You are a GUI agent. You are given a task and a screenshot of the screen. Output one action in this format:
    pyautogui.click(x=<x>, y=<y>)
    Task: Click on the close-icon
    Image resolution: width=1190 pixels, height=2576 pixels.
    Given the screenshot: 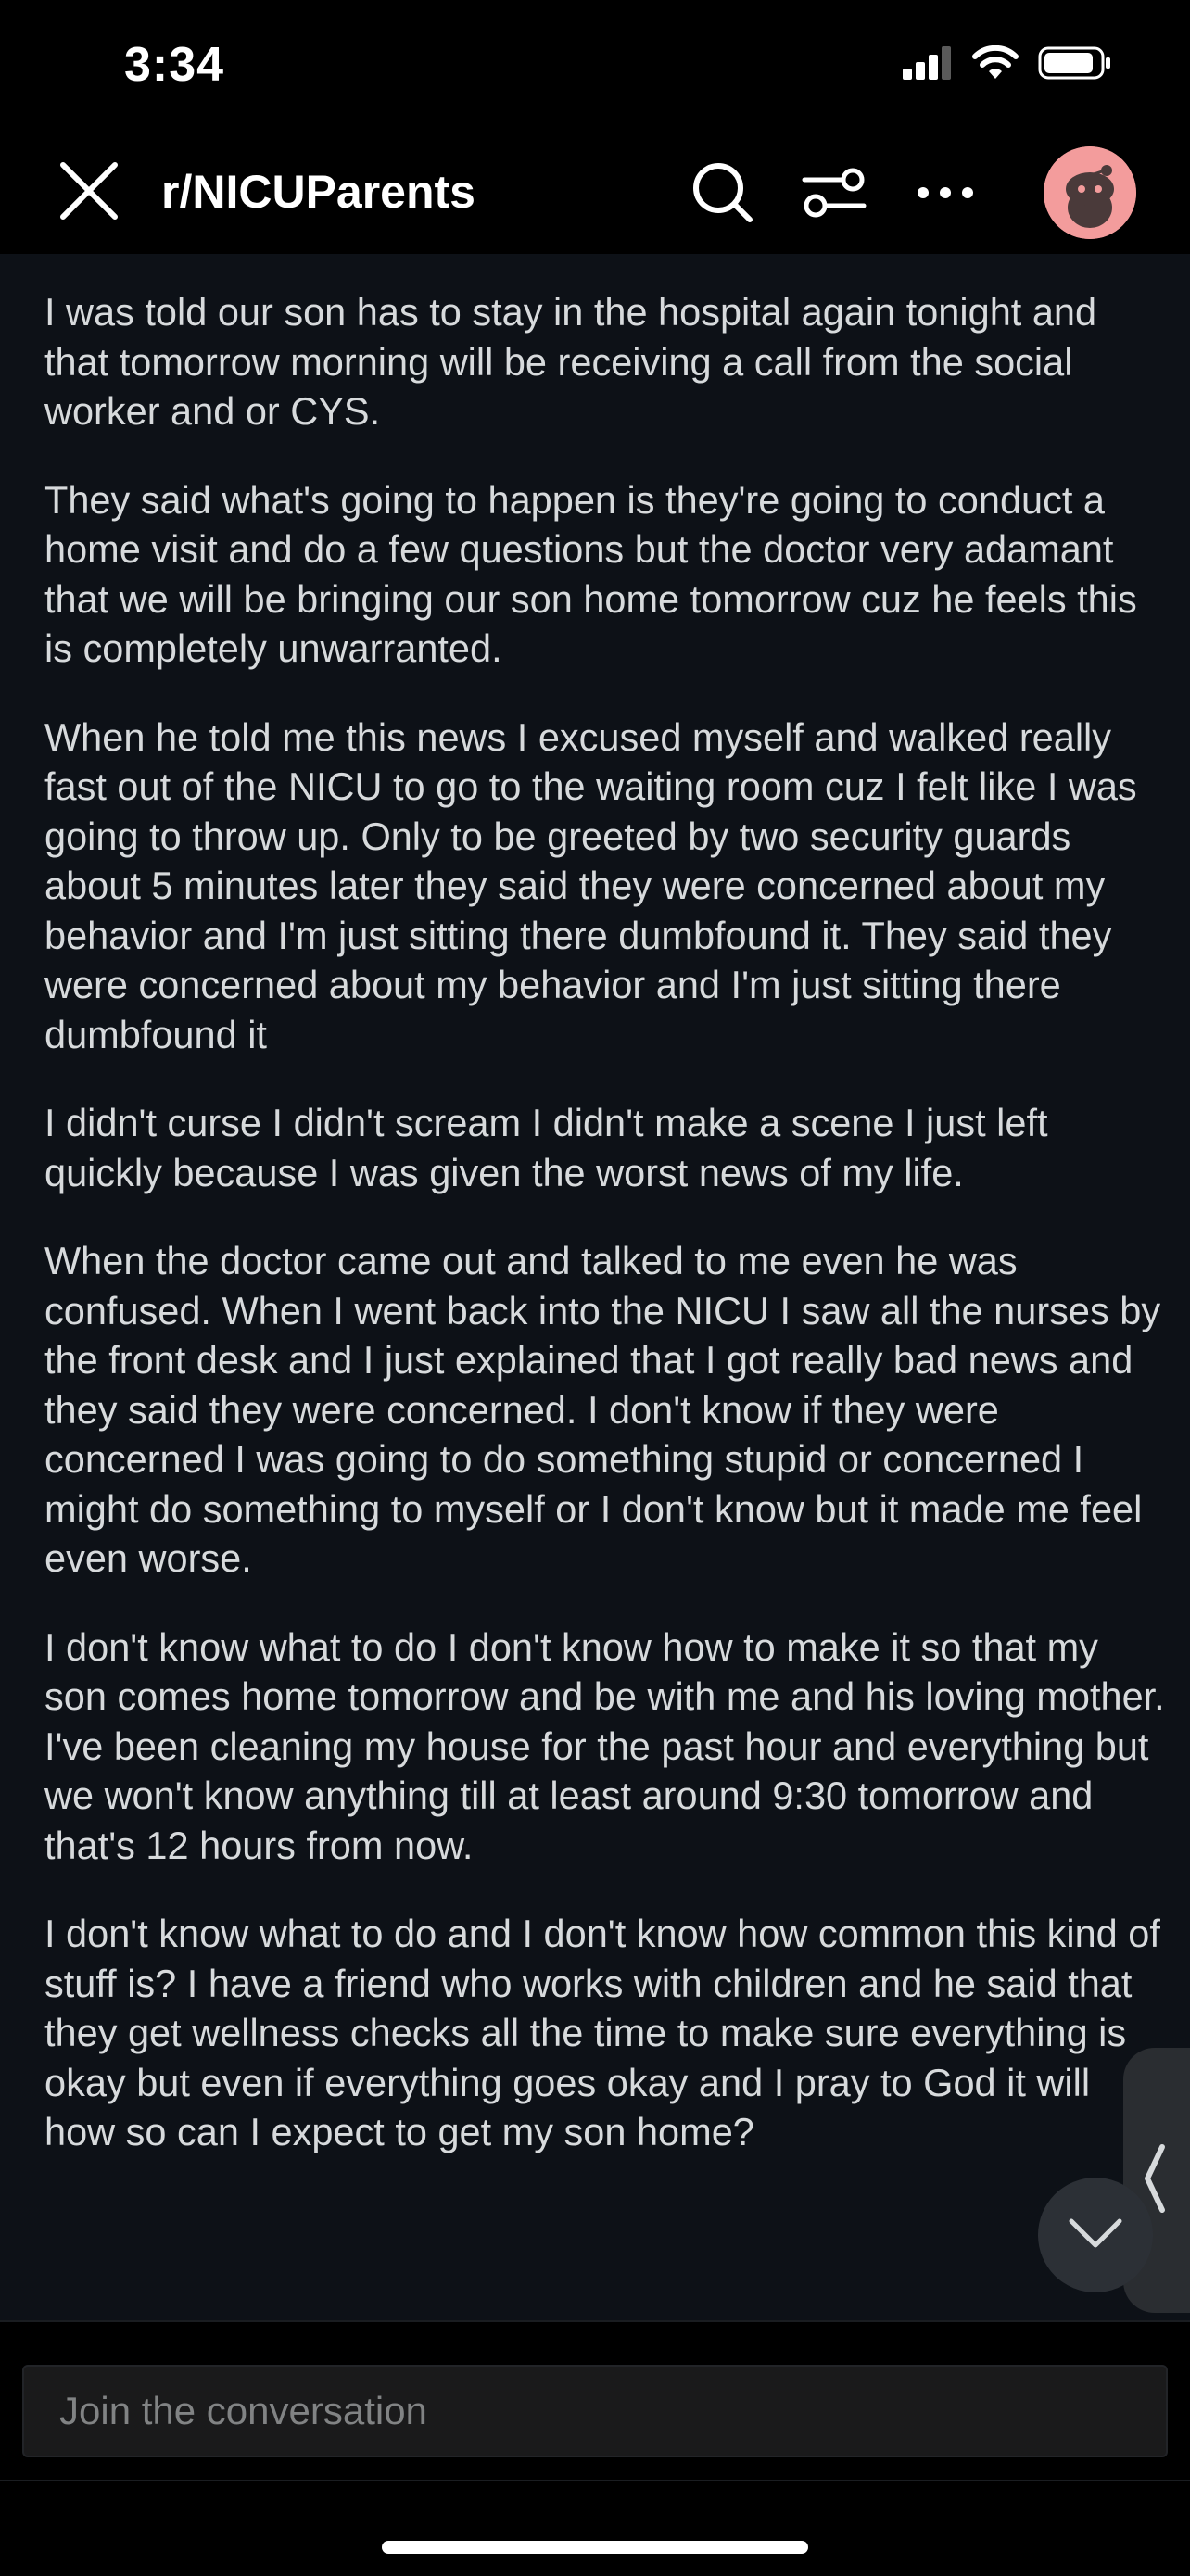 What is the action you would take?
    pyautogui.click(x=89, y=193)
    